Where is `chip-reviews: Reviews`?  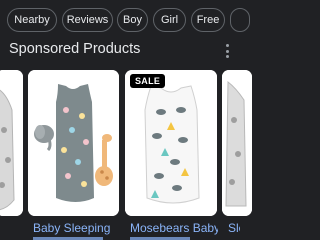 chip-reviews: Reviews is located at coordinates (87, 20).